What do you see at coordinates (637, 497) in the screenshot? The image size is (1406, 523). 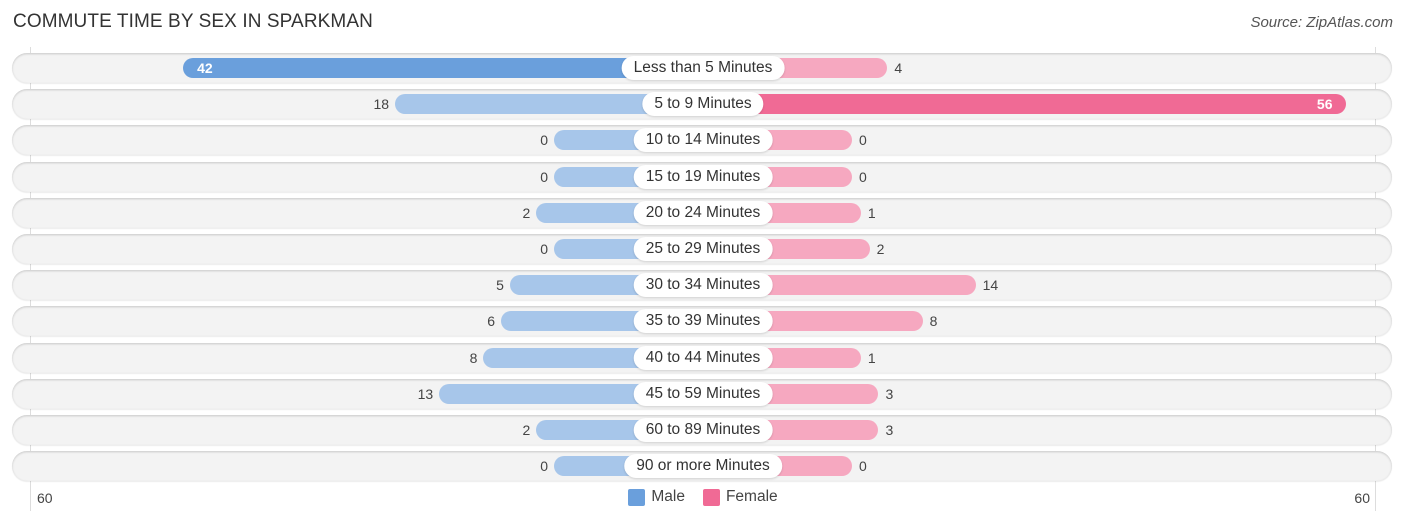 I see `legend-swatch-male` at bounding box center [637, 497].